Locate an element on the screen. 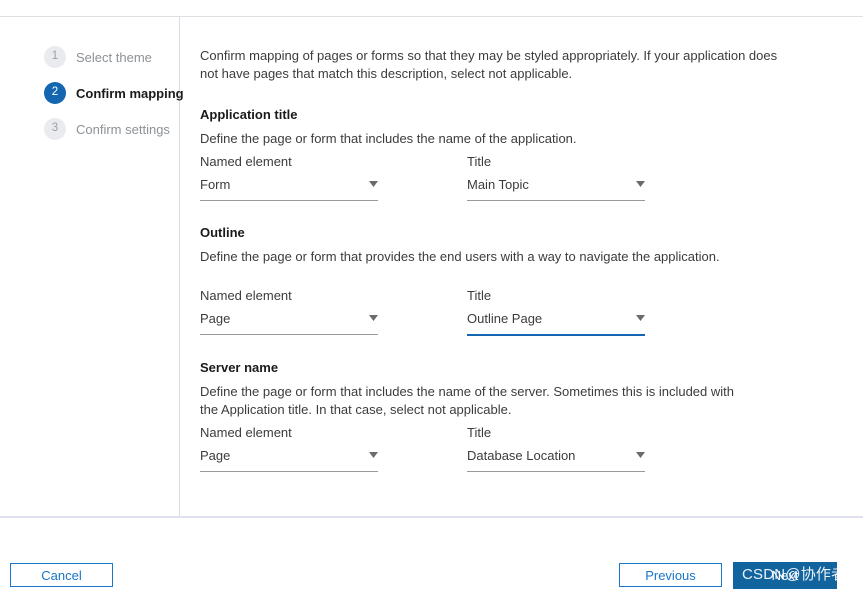 The image size is (863, 595). field-title: Title Outline Page is located at coordinates (556, 312).